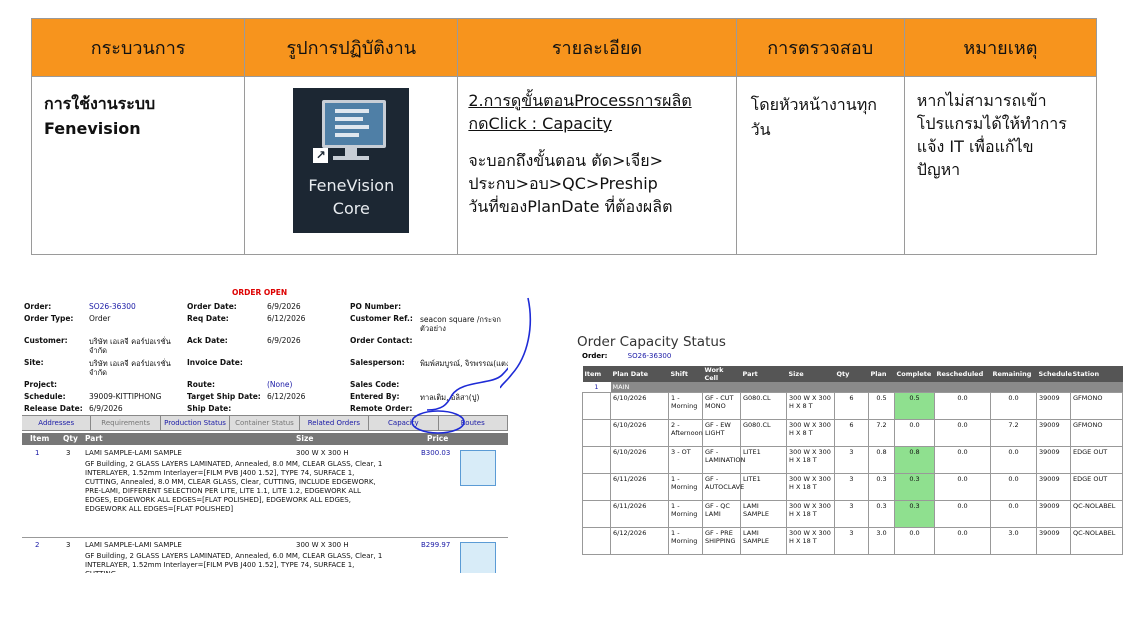 This screenshot has height=617, width=1135. Describe the element at coordinates (354, 124) in the screenshot. I see `monitor-icon` at that location.